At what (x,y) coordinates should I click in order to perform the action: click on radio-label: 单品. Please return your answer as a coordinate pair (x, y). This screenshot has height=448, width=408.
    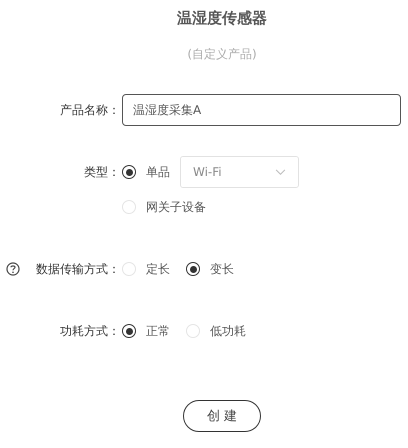
    Looking at the image, I should click on (158, 172).